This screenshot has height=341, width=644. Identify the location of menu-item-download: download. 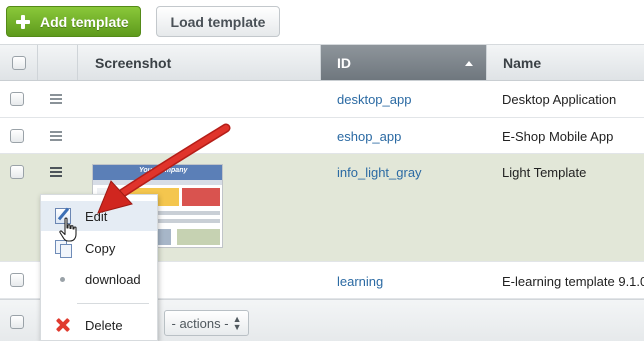
(99, 279).